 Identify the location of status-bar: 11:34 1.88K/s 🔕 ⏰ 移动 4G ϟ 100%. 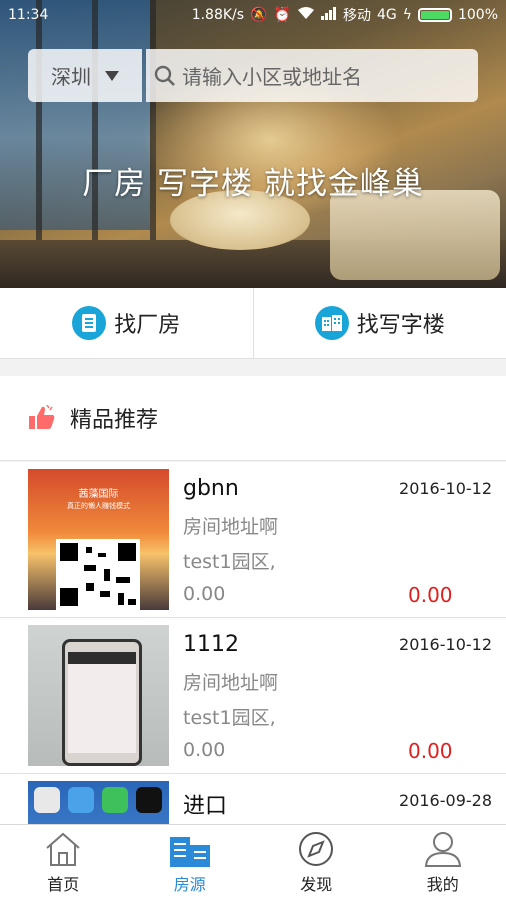
(253, 15).